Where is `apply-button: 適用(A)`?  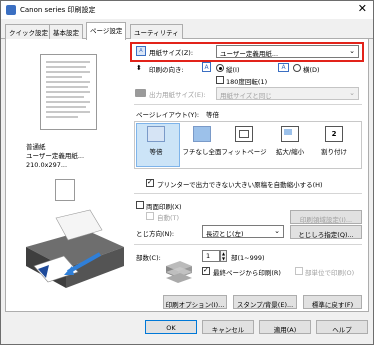 apply-button: 適用(A) is located at coordinates (285, 327).